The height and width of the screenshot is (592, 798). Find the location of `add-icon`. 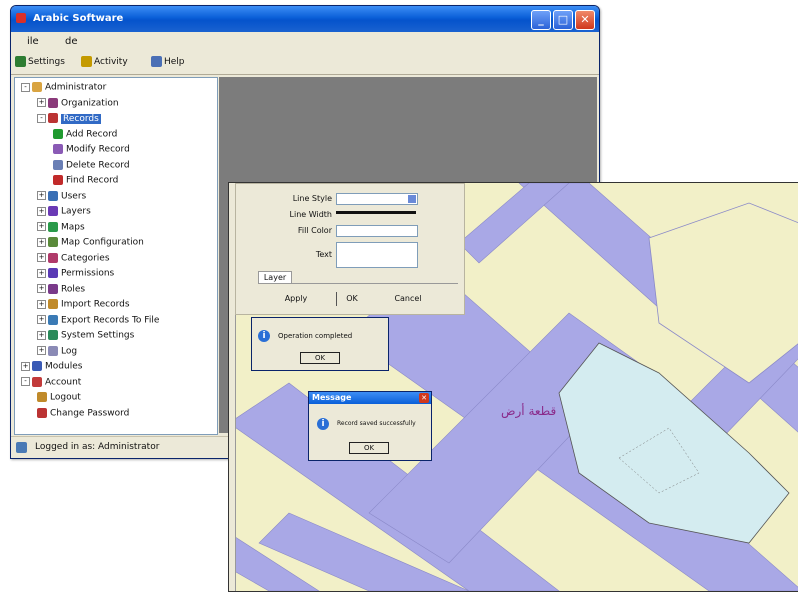

add-icon is located at coordinates (58, 133).